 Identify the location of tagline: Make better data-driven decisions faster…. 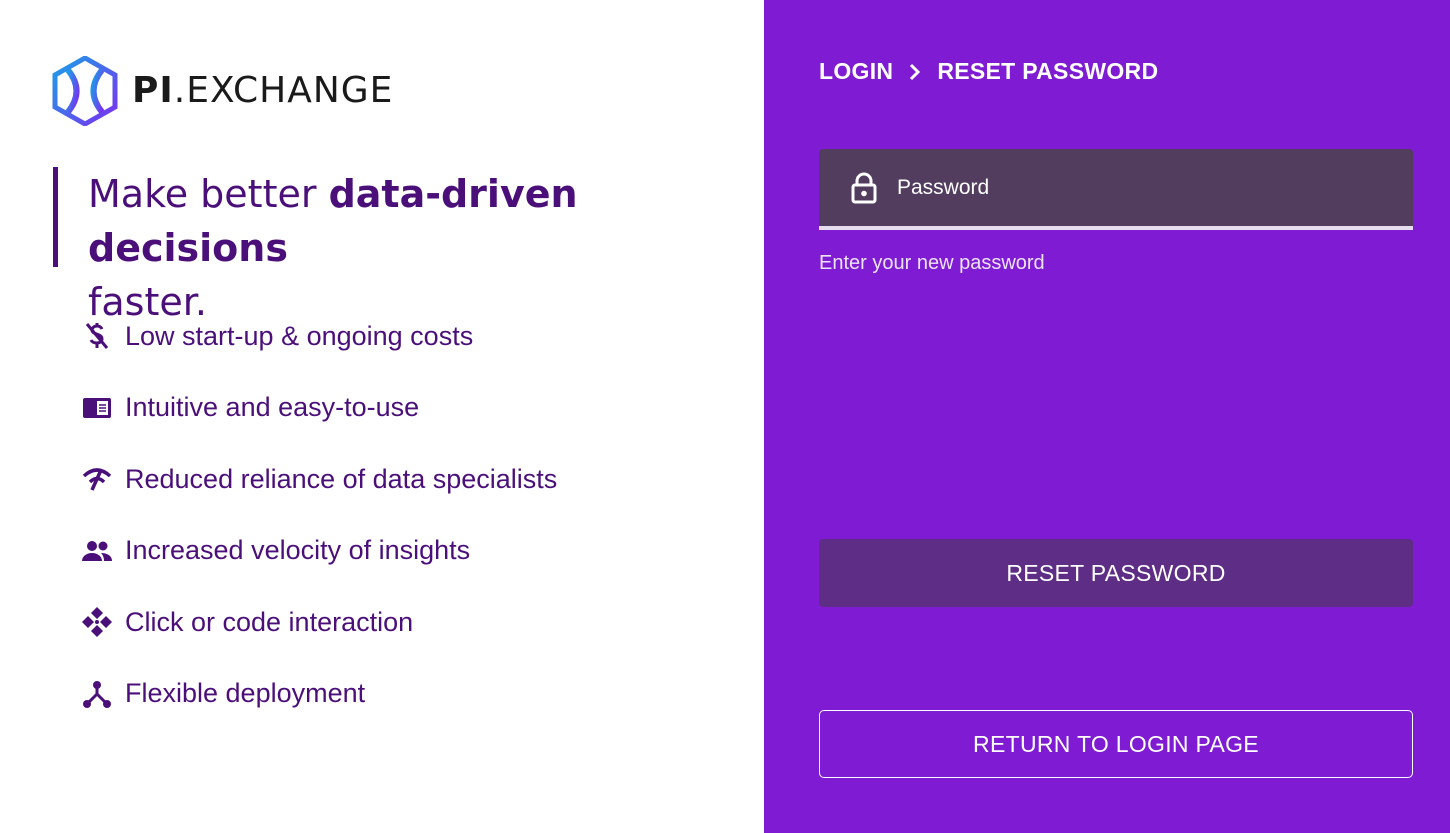
(370, 245).